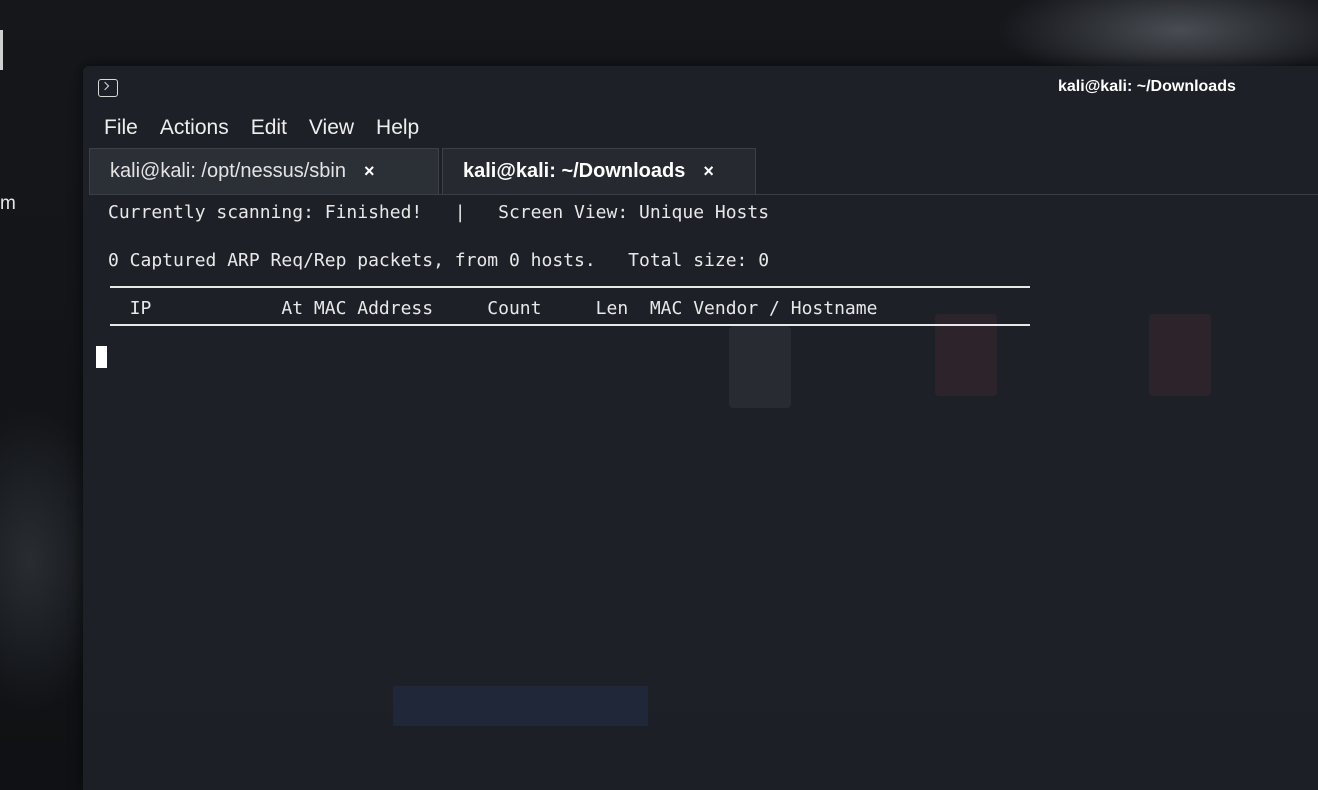 The image size is (1318, 790). I want to click on table-bottom-rule, so click(570, 325).